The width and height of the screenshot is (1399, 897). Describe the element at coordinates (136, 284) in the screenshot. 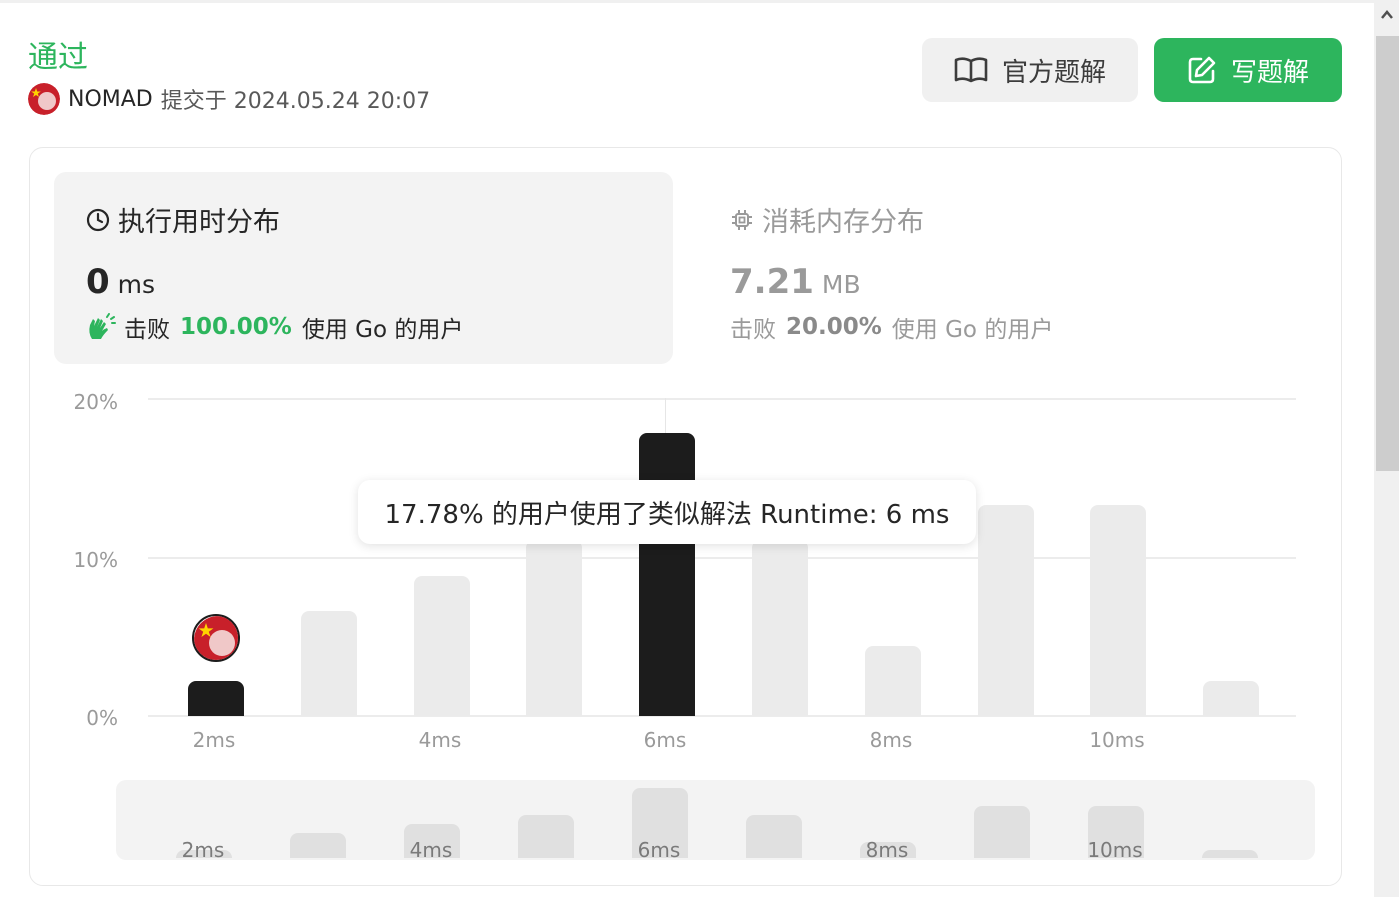

I see `runtime-unit: ms` at that location.